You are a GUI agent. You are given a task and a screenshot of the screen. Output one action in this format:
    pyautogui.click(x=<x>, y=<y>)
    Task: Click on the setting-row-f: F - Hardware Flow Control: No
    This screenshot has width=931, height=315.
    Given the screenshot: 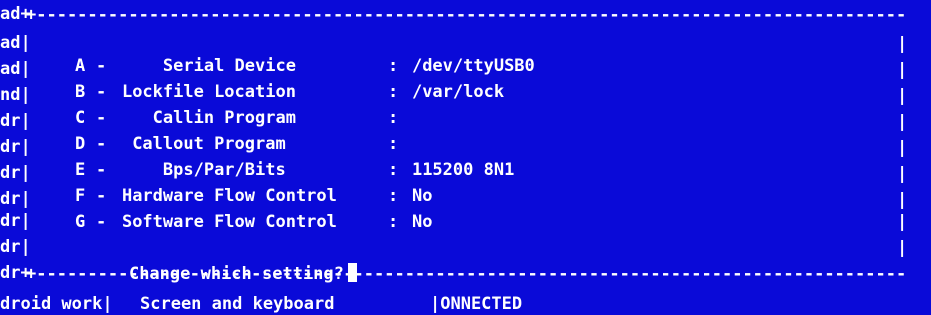 What is the action you would take?
    pyautogui.click(x=233, y=184)
    